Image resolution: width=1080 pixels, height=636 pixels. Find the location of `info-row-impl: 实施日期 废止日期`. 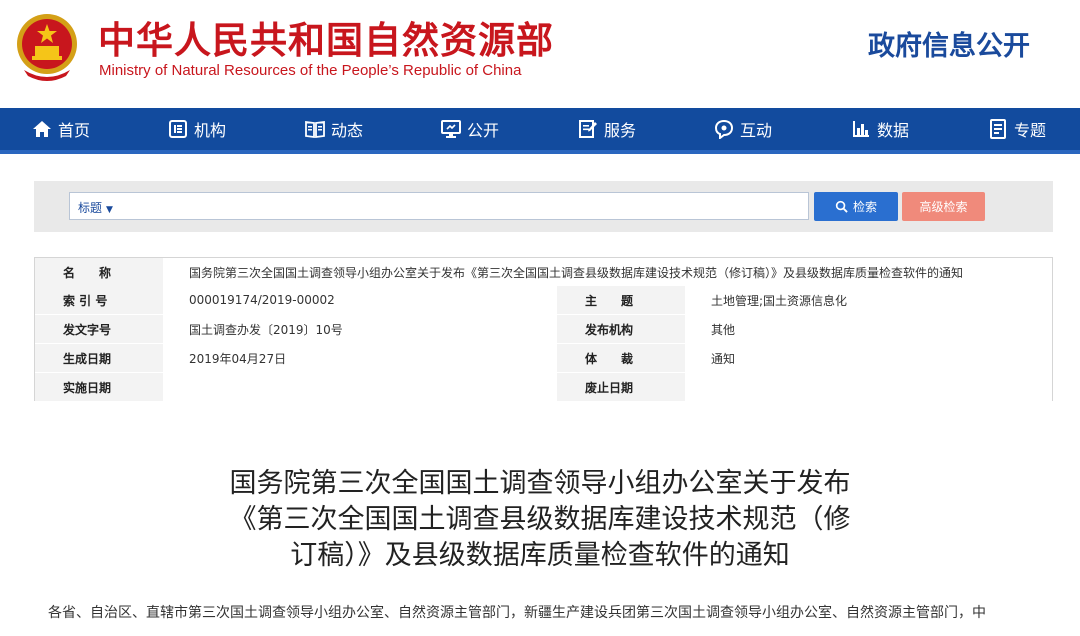

info-row-impl: 实施日期 废止日期 is located at coordinates (543, 387).